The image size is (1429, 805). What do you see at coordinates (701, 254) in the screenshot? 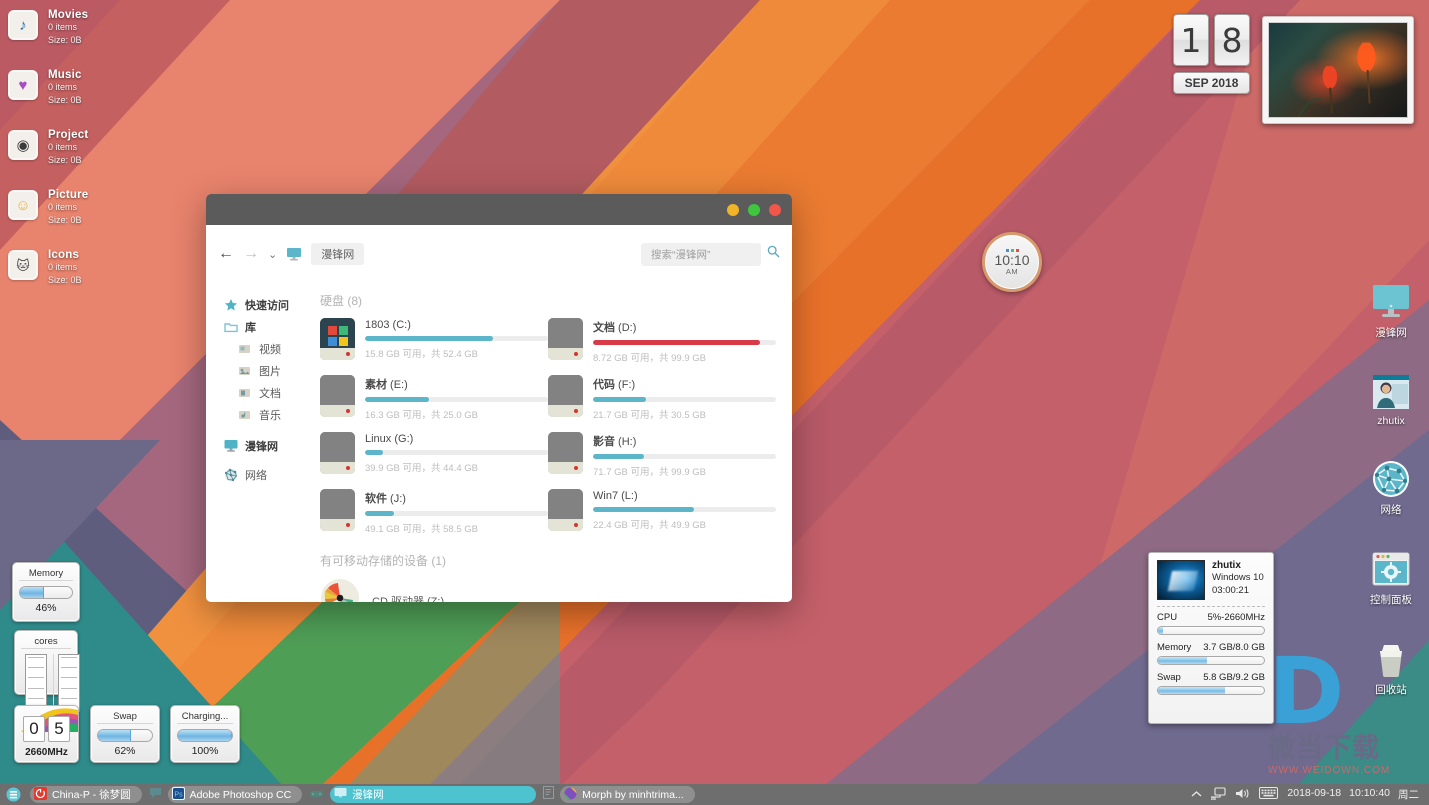
I see `search-input: 搜索“漫锋网”` at bounding box center [701, 254].